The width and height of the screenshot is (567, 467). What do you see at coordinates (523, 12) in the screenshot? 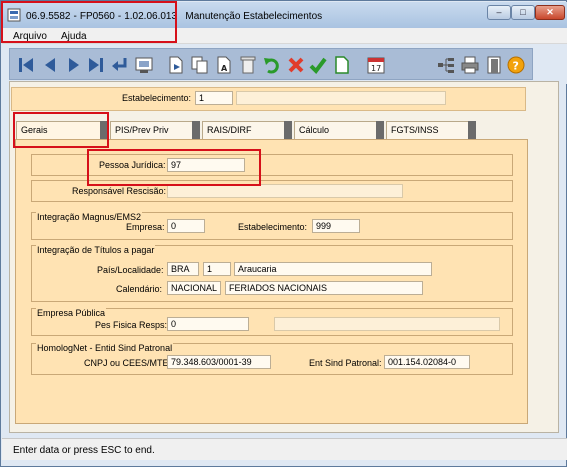
I see `maximize-button: □` at bounding box center [523, 12].